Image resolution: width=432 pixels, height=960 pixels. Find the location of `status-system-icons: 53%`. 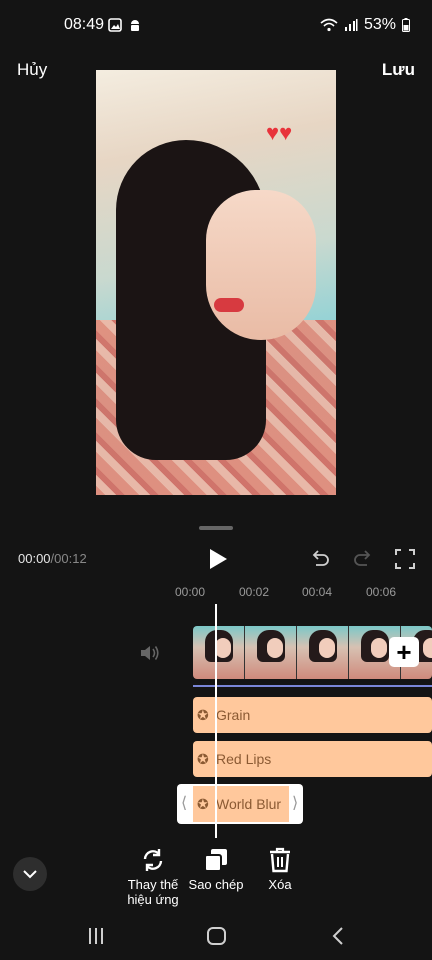

status-system-icons: 53% is located at coordinates (365, 25).